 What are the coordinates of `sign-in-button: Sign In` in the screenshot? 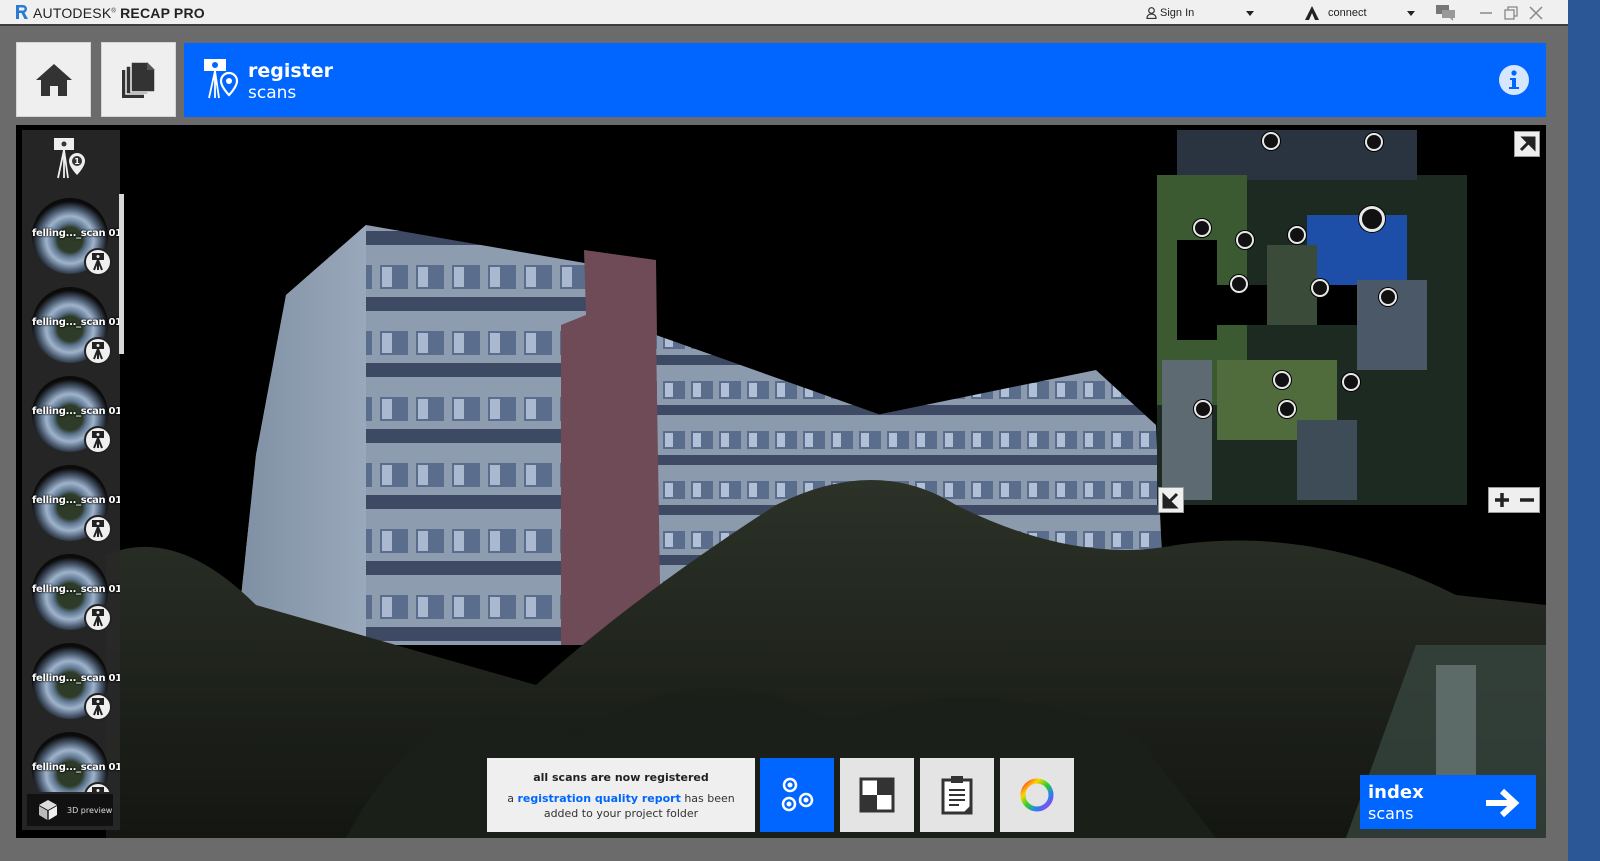 It's located at (1170, 13).